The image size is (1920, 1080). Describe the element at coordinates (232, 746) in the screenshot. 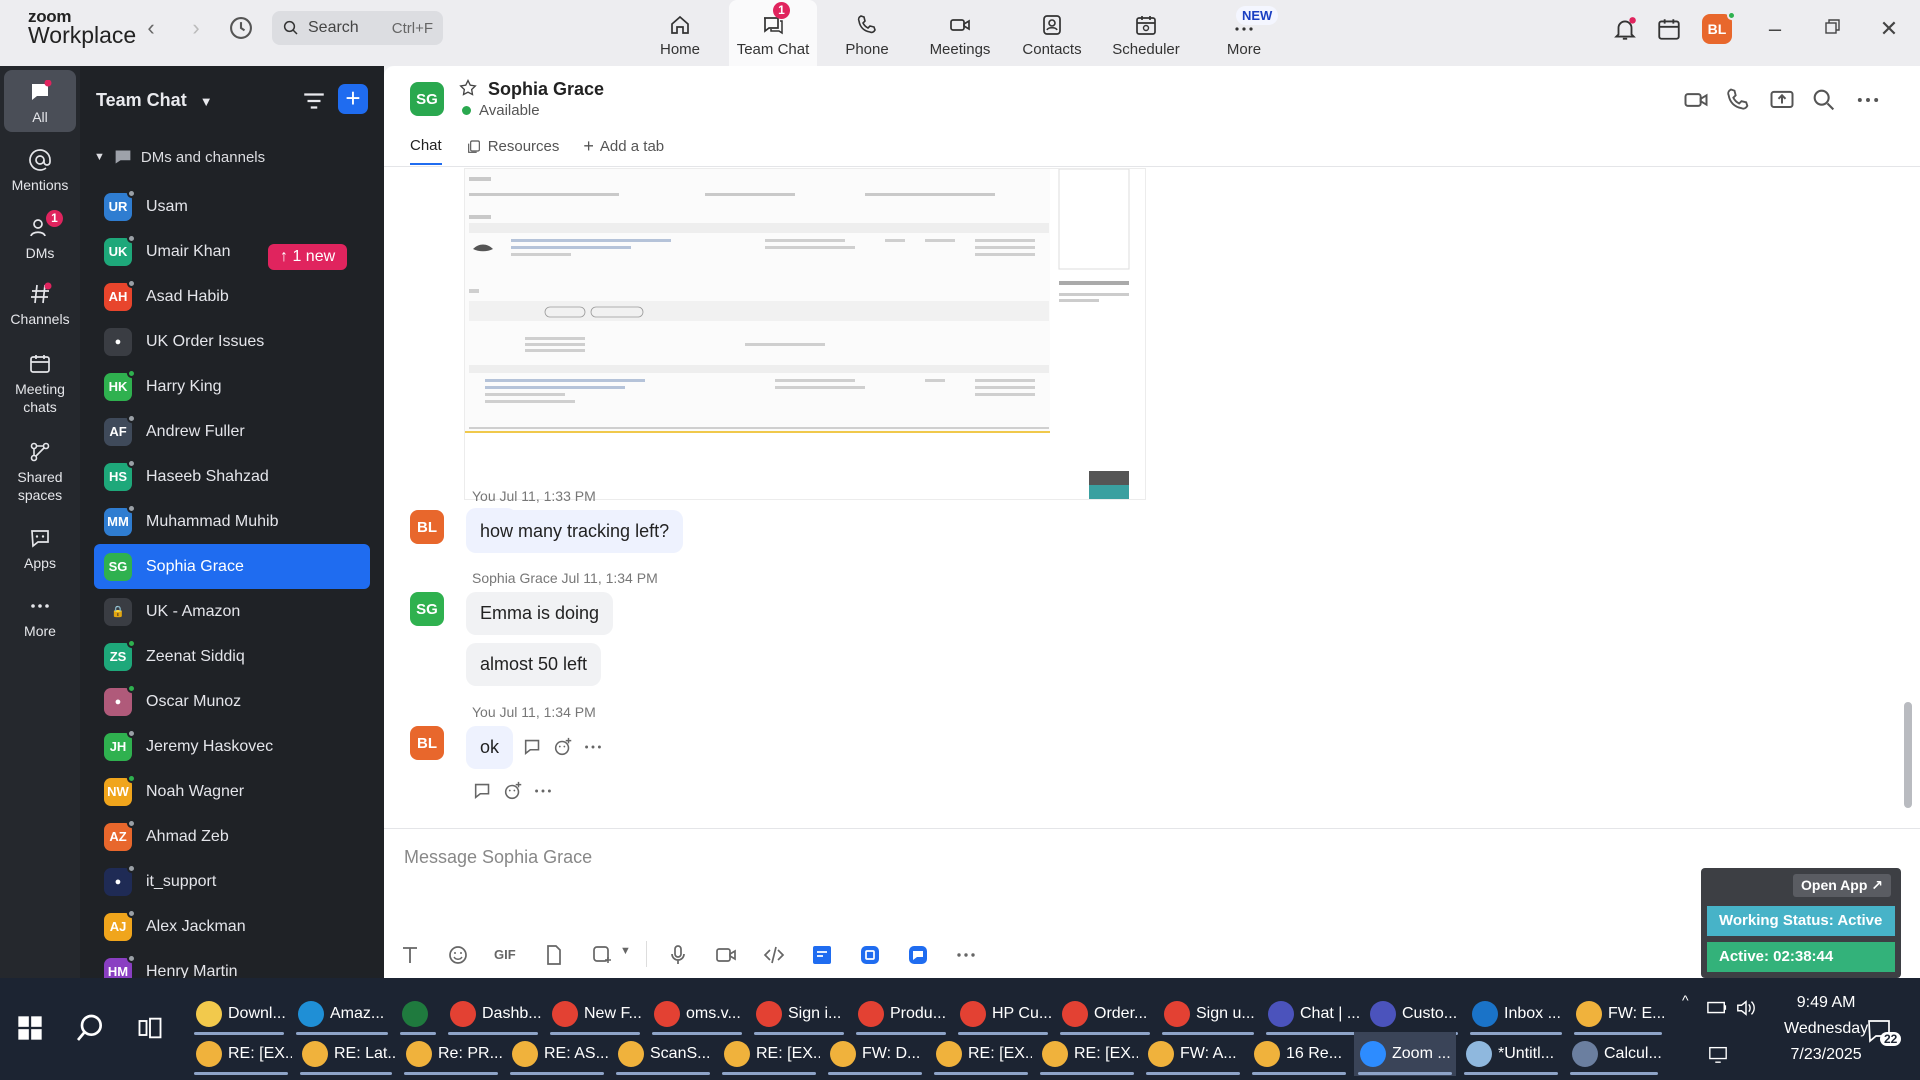

I see `sidebar-contact-item: JH Jeremy Haskovec` at that location.